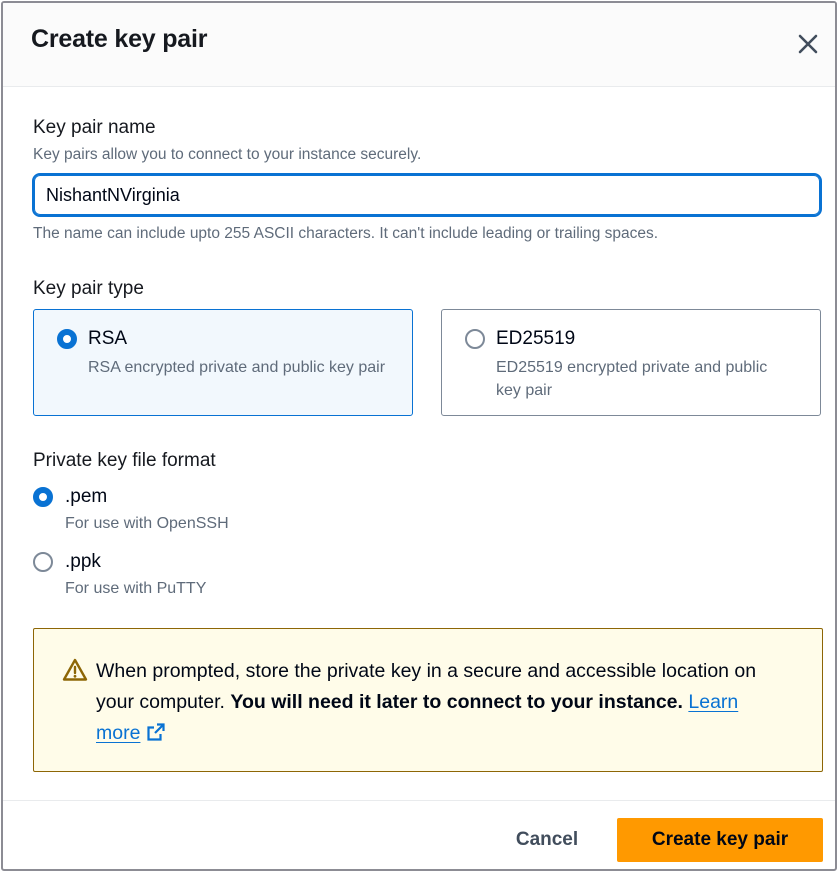  Describe the element at coordinates (808, 44) in the screenshot. I see `close-icon` at that location.